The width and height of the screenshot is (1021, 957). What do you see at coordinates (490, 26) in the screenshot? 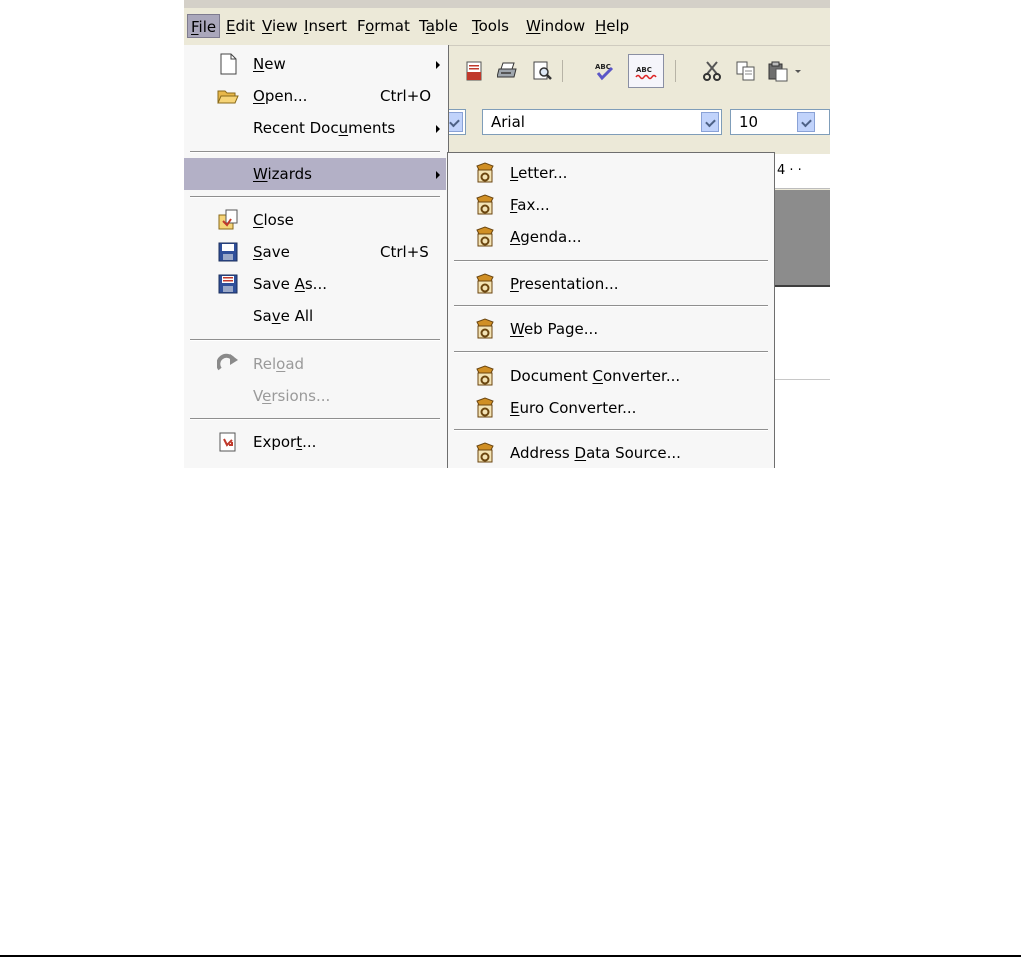
I see `menu-tools: Tools` at bounding box center [490, 26].